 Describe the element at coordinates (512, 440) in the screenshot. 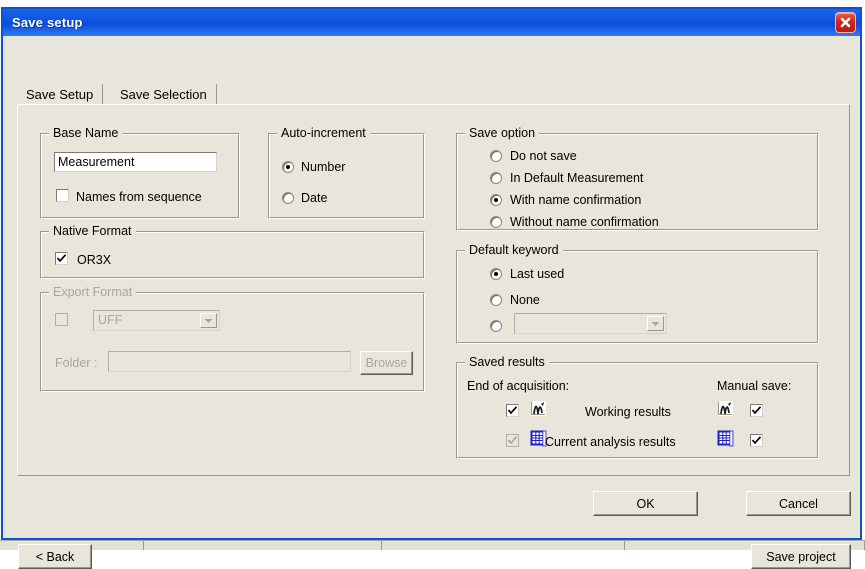

I see `end-of-acquisition-current-analysis-results-checkbox` at that location.